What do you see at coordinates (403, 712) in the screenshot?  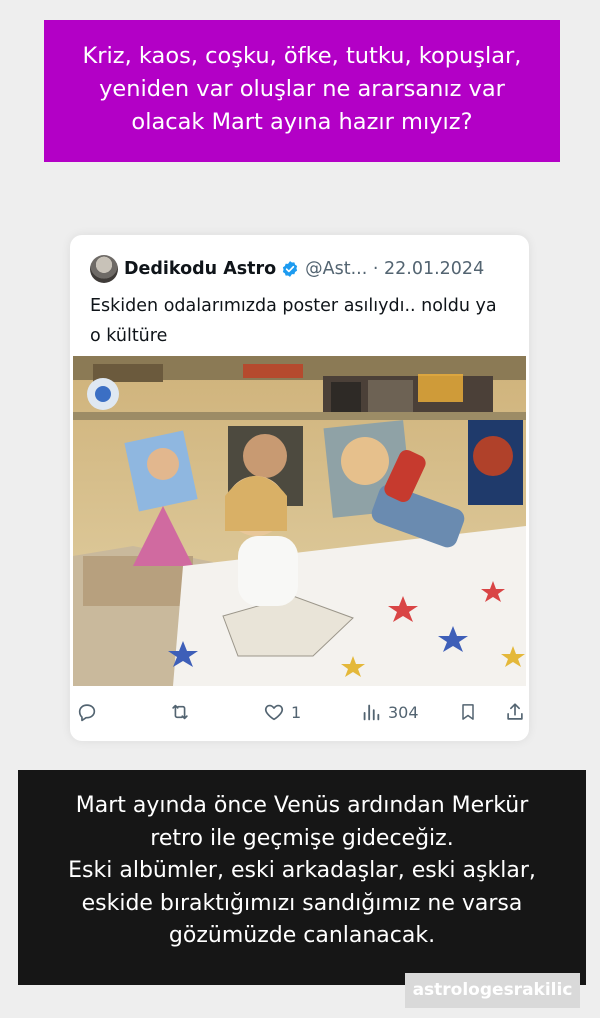 I see `view-count: 304` at bounding box center [403, 712].